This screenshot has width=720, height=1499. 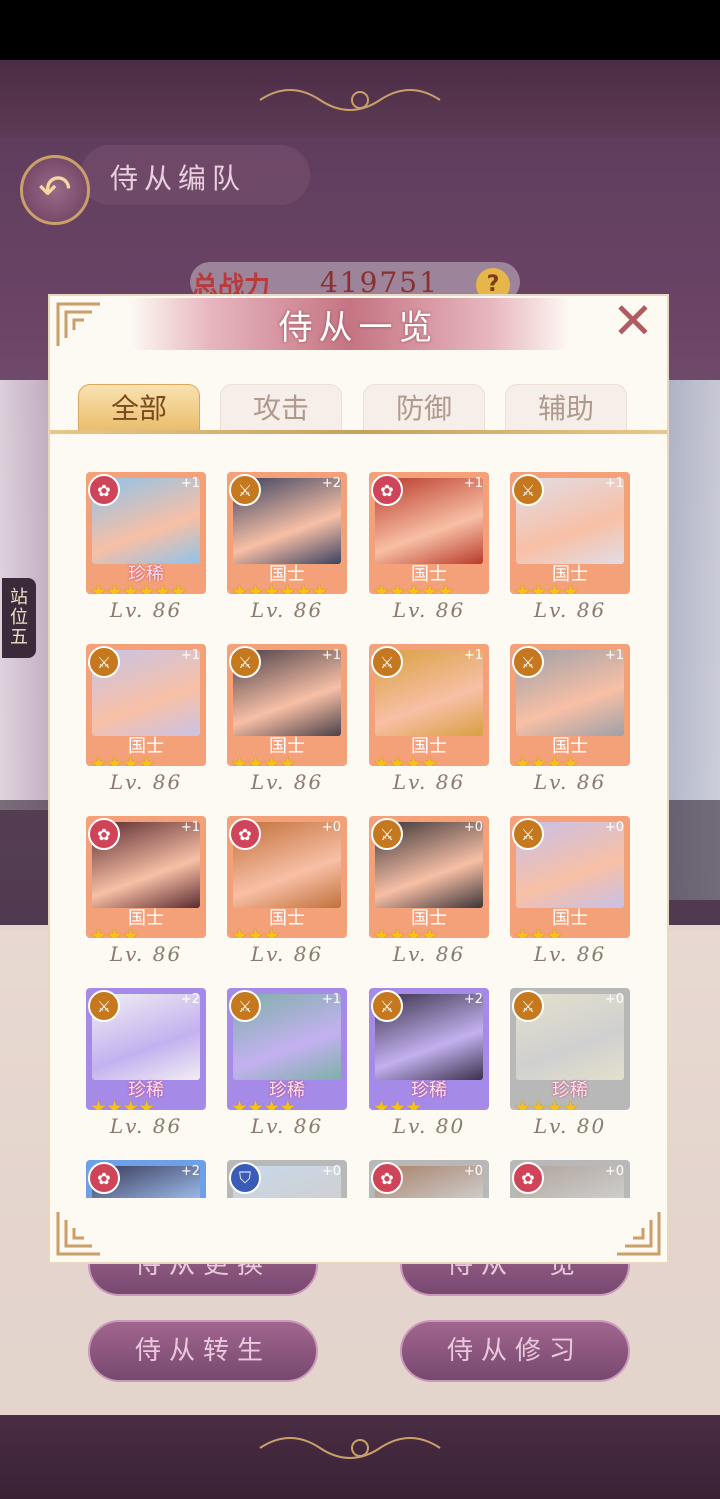 What do you see at coordinates (287, 533) in the screenshot?
I see `attendant-card: ⚔ +2 国士 ★★★★★★` at bounding box center [287, 533].